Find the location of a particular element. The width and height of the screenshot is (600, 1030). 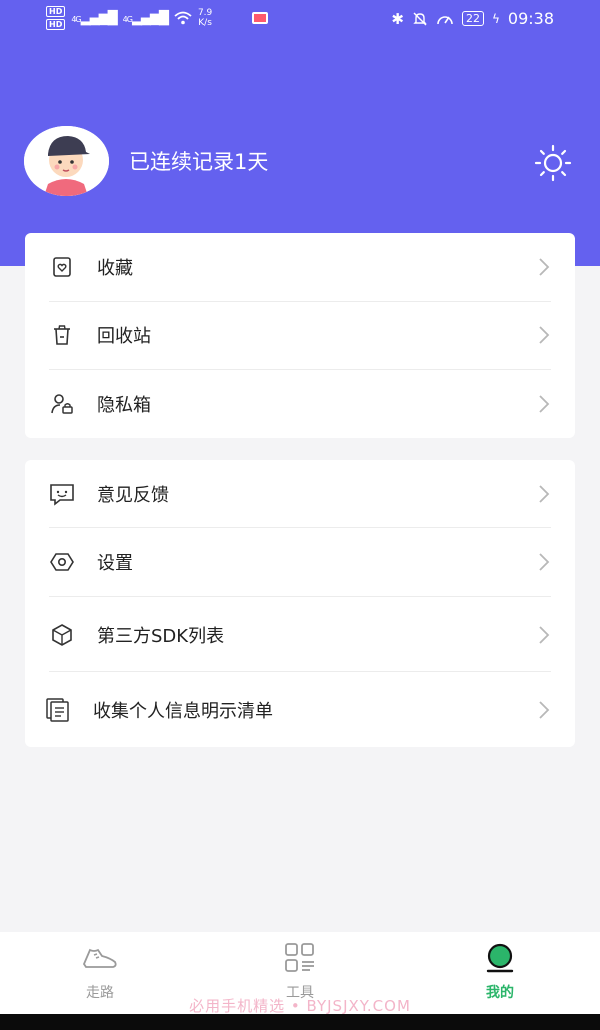

avatar-image is located at coordinates (66, 161).